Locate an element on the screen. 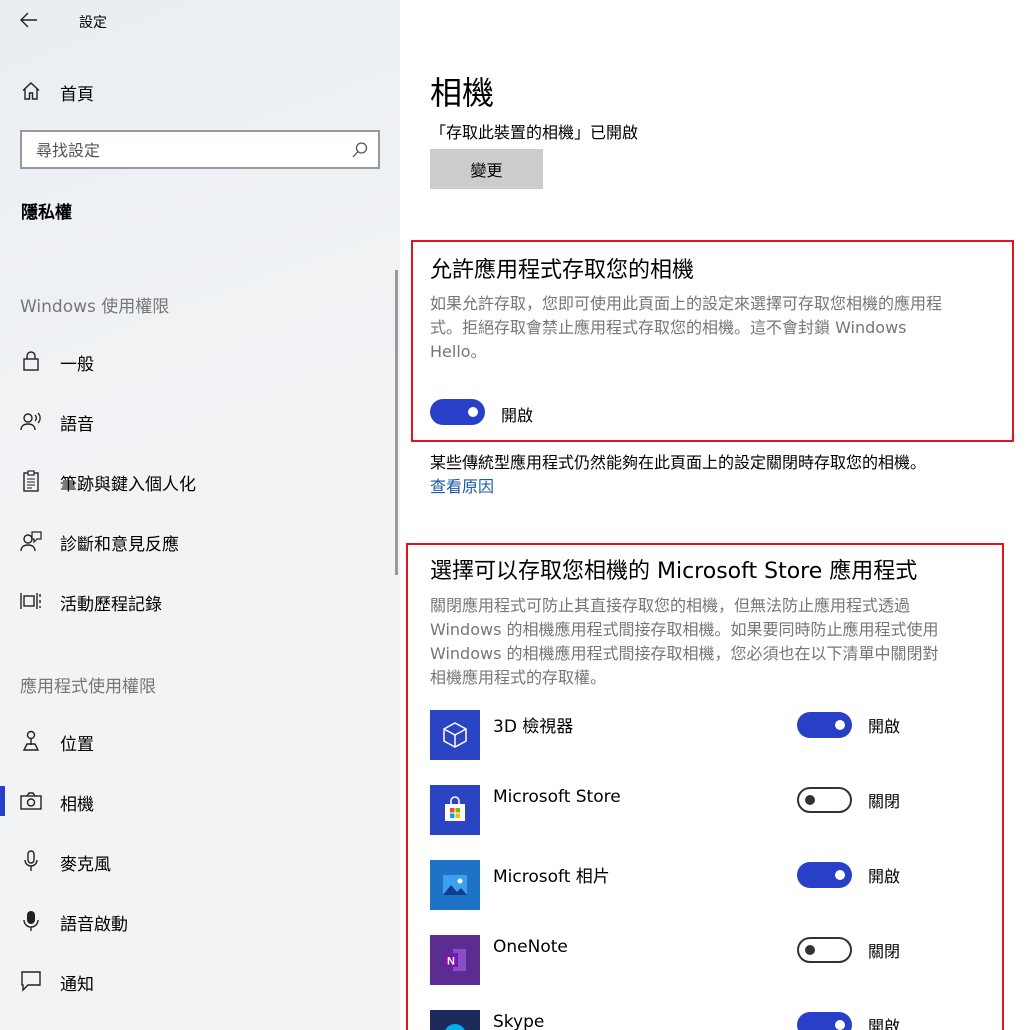  search-icon is located at coordinates (360, 150).